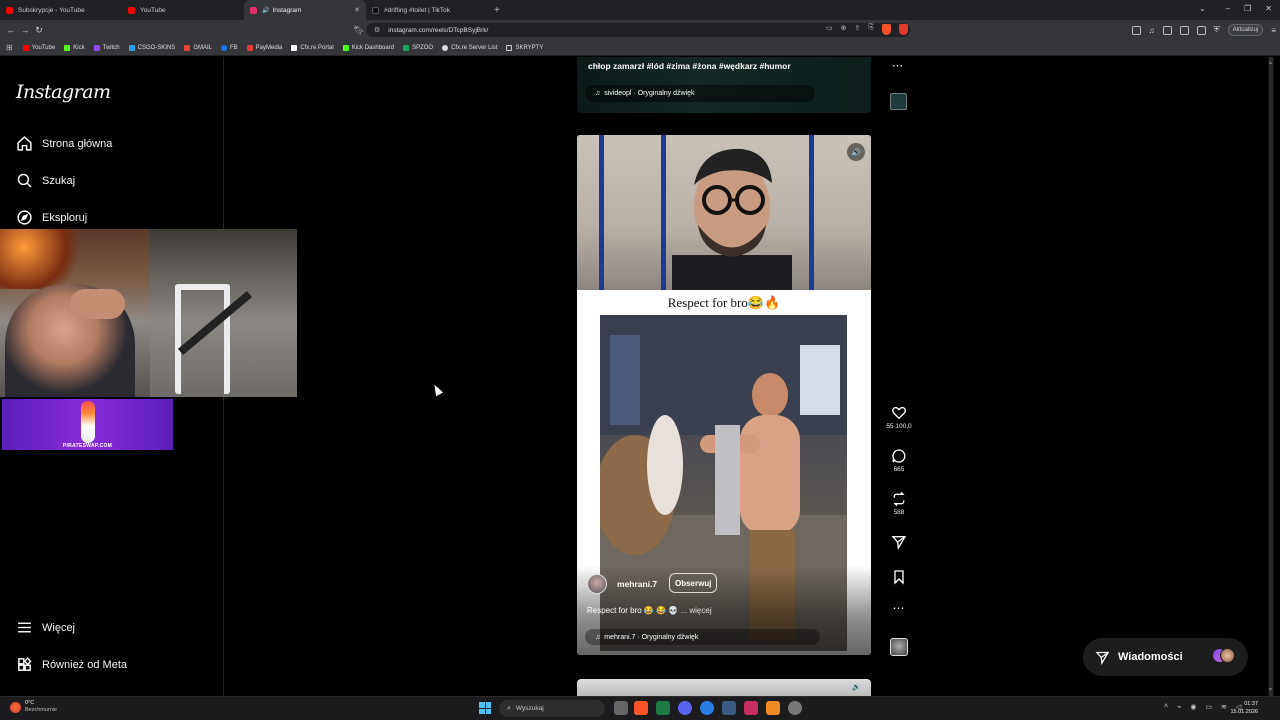  What do you see at coordinates (1167, 30) in the screenshot?
I see `reading-list-icon` at bounding box center [1167, 30].